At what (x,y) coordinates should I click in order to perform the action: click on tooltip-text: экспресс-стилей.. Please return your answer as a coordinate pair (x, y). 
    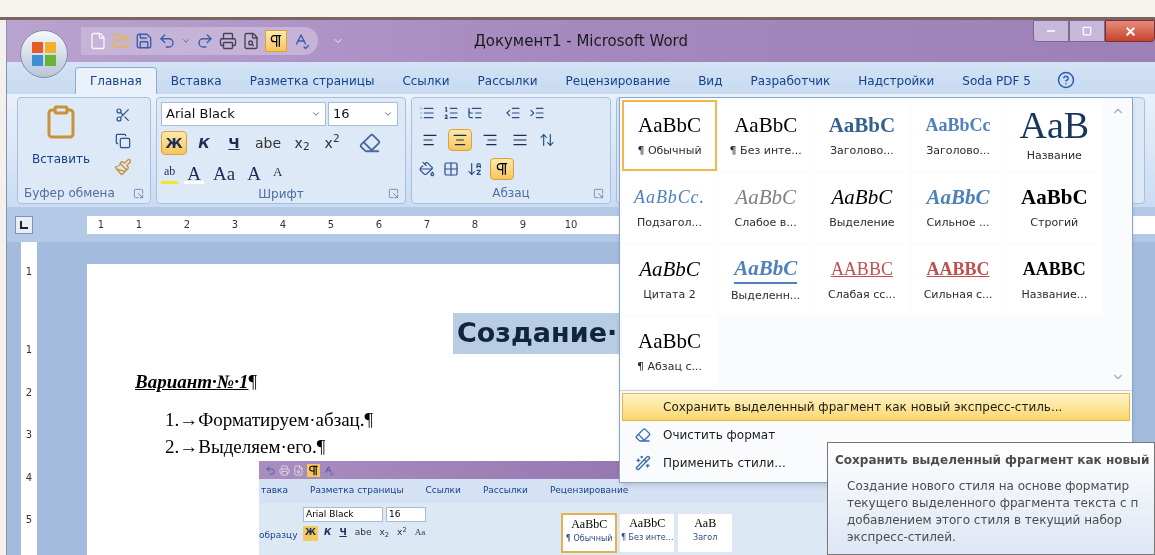
    Looking at the image, I should click on (902, 537).